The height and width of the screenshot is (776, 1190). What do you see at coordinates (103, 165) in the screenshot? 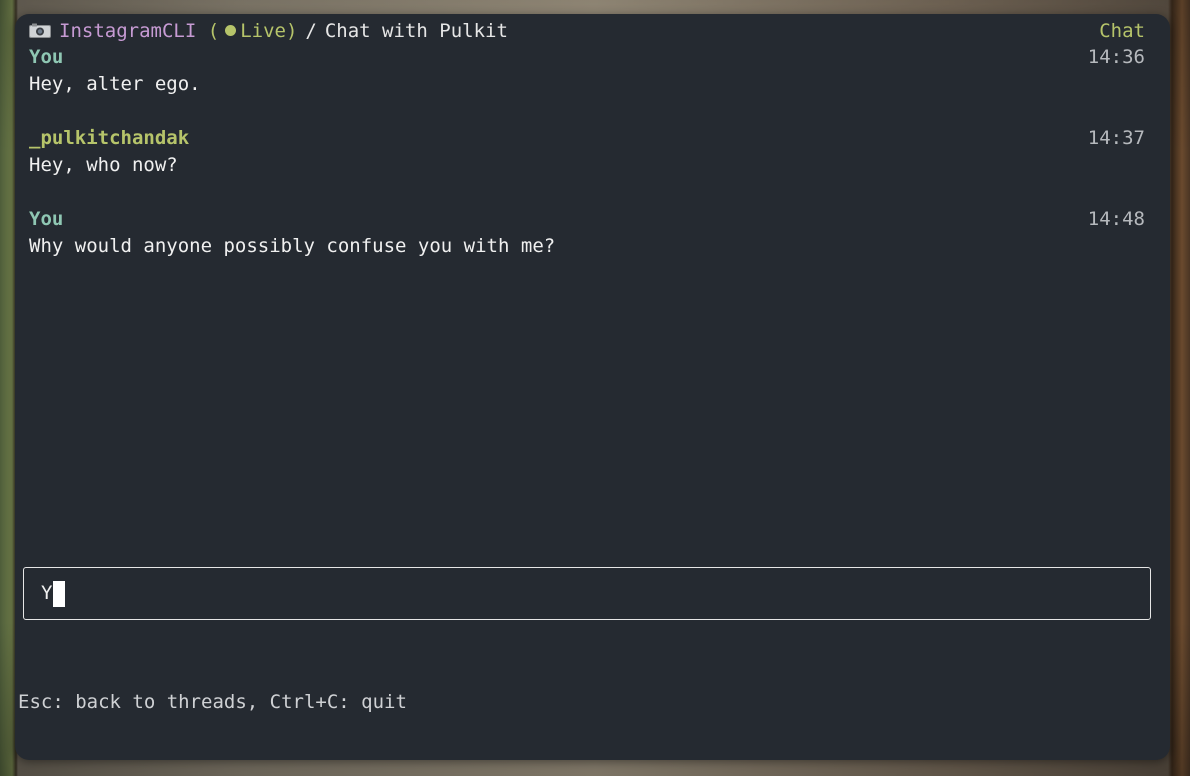
I see `message-text: Hey, who now?` at bounding box center [103, 165].